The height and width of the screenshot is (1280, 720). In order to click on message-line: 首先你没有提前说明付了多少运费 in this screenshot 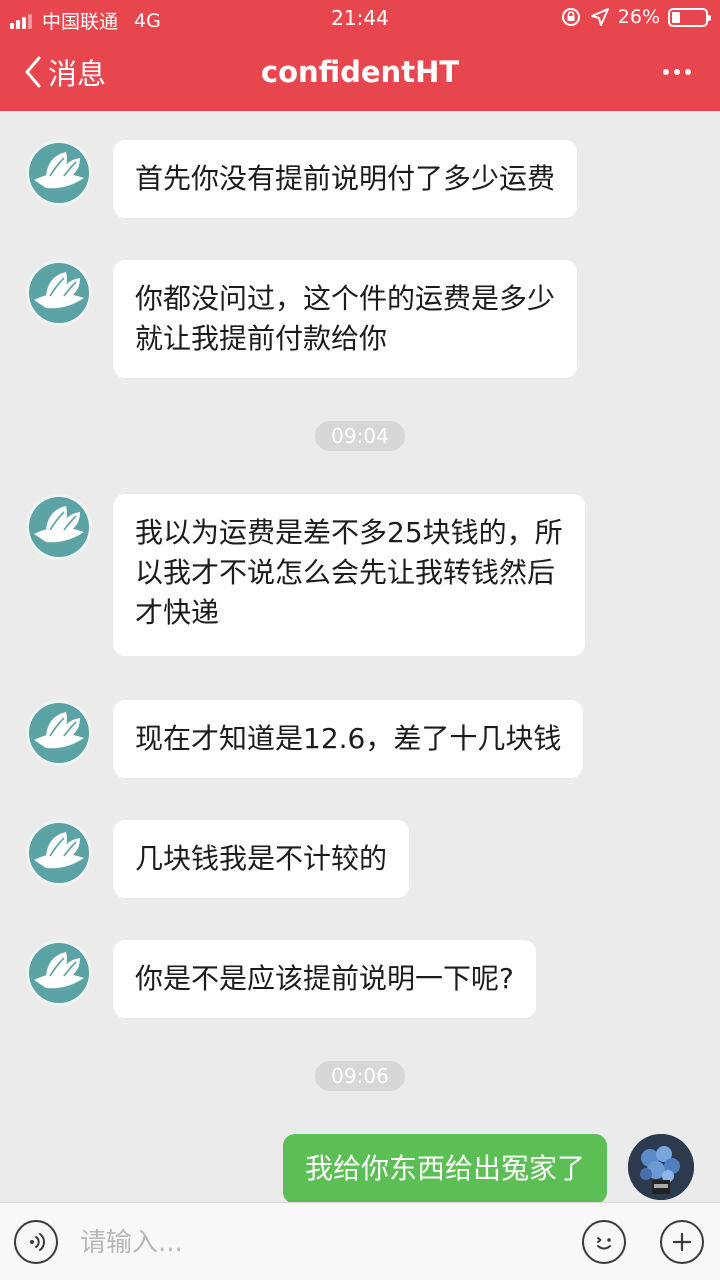, I will do `click(345, 178)`.